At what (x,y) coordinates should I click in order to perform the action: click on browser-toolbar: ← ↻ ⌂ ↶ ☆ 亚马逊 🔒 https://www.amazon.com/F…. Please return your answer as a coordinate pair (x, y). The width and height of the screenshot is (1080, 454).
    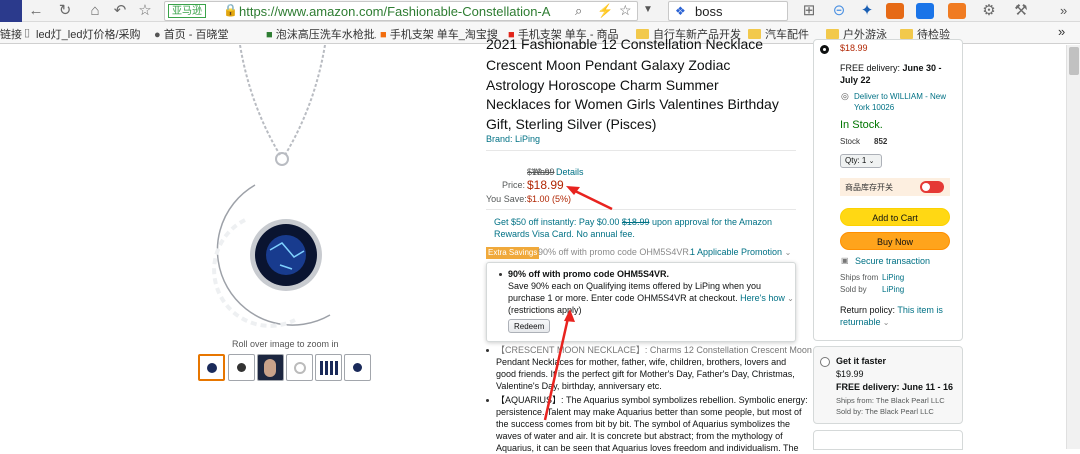
    Looking at the image, I should click on (540, 11).